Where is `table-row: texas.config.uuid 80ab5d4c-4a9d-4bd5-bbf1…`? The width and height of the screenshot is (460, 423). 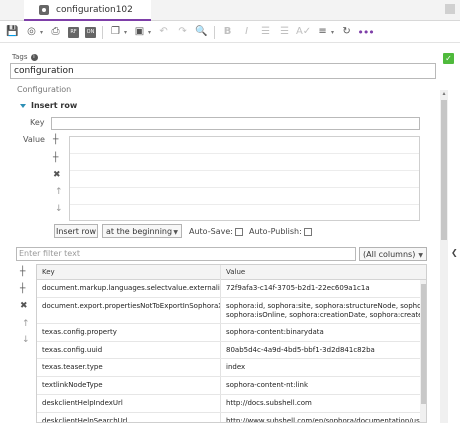 table-row: texas.config.uuid 80ab5d4c-4a9d-4bd5-bbf1… is located at coordinates (231, 350).